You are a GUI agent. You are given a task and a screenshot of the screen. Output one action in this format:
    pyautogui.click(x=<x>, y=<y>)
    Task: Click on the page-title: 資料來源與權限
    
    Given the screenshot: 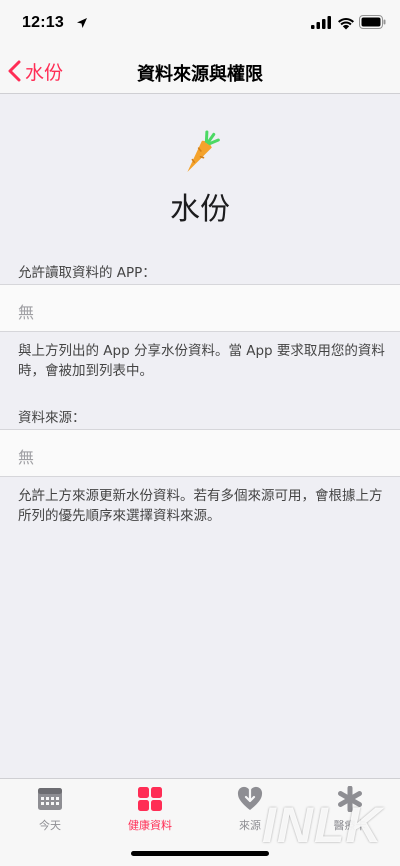 What is the action you would take?
    pyautogui.click(x=200, y=74)
    